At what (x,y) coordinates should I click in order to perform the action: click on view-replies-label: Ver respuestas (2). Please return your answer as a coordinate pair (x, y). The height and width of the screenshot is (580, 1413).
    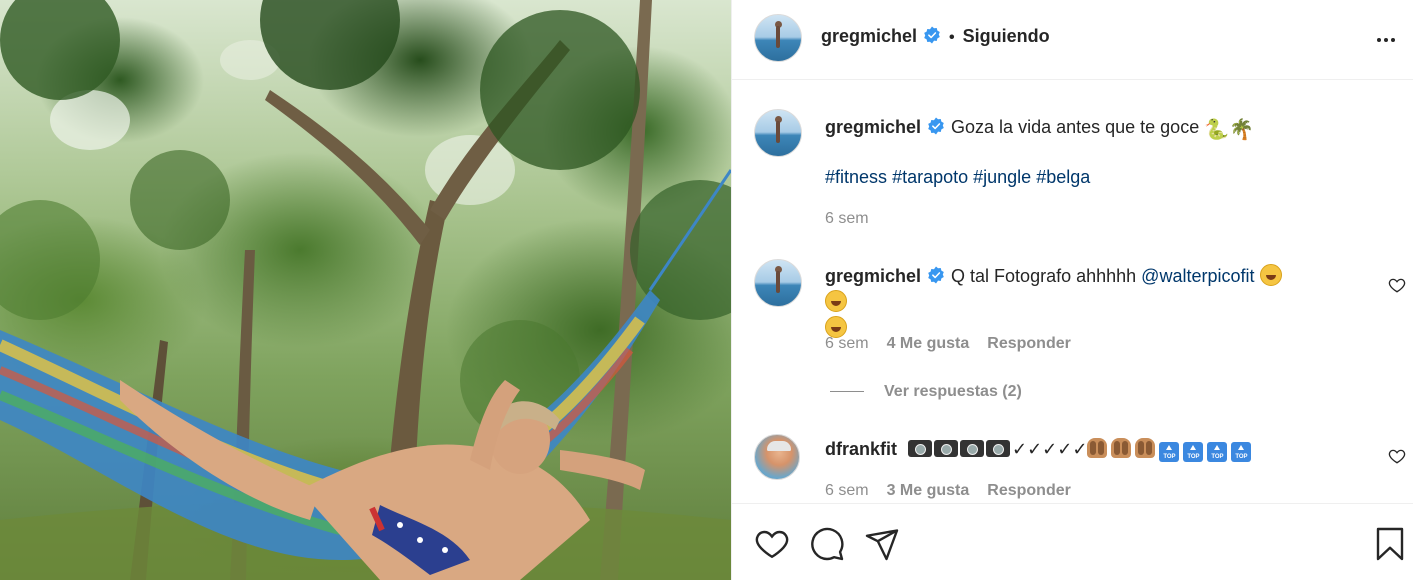
    Looking at the image, I should click on (953, 391).